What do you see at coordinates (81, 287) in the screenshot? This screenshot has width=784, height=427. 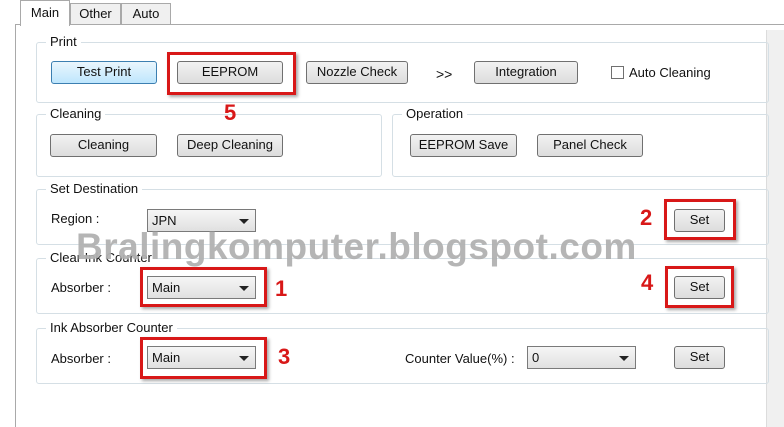 I see `clear-absorber-label: Absorber :` at bounding box center [81, 287].